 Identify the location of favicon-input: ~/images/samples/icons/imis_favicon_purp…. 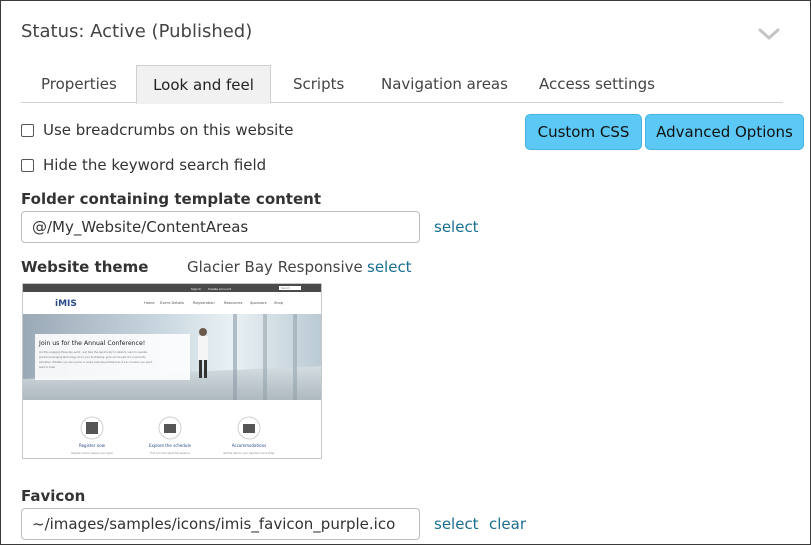
(220, 524).